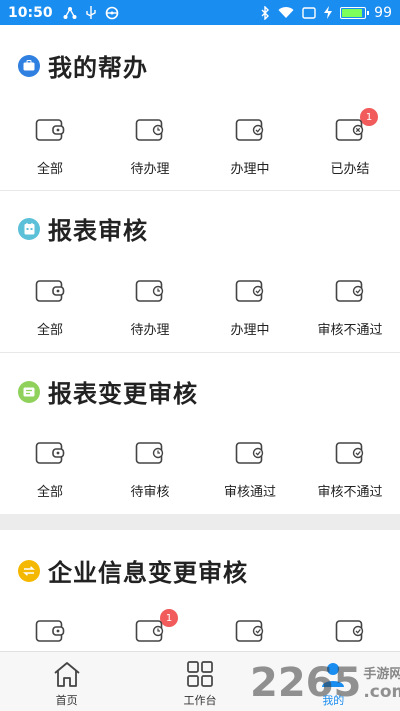  What do you see at coordinates (333, 700) in the screenshot?
I see `tab-label: 我的` at bounding box center [333, 700].